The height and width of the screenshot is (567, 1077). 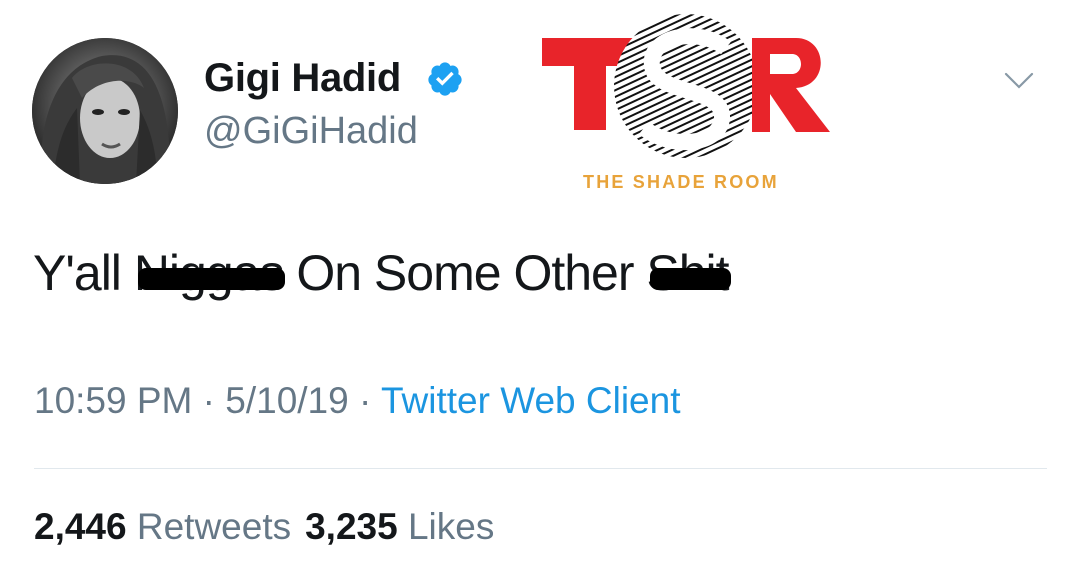 I want to click on tweet-source-link: Twitter Web Client, so click(x=531, y=400).